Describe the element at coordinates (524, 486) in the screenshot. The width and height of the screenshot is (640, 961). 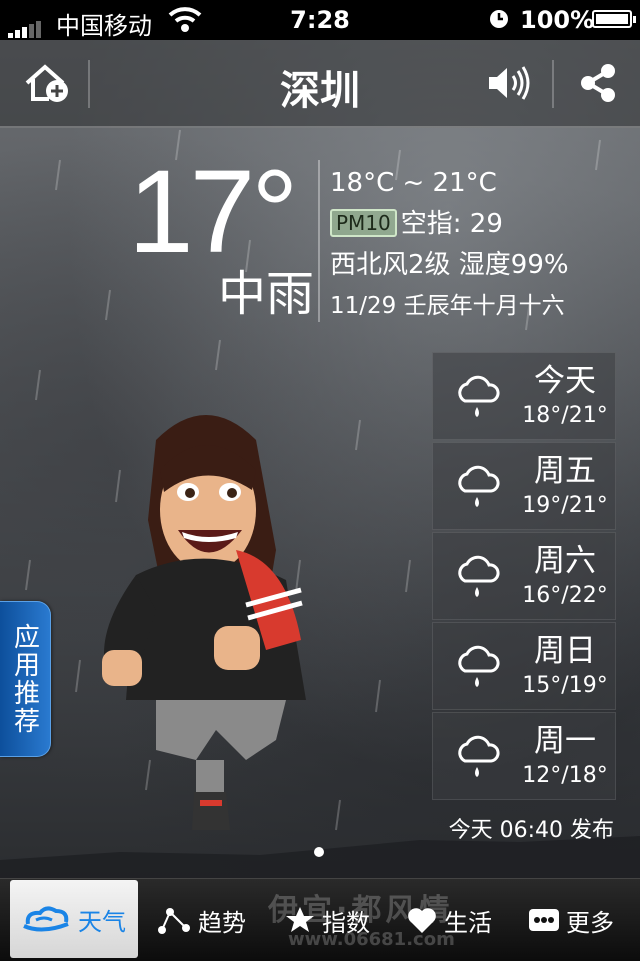
I see `forecast-row: 周五 19°/21°` at that location.